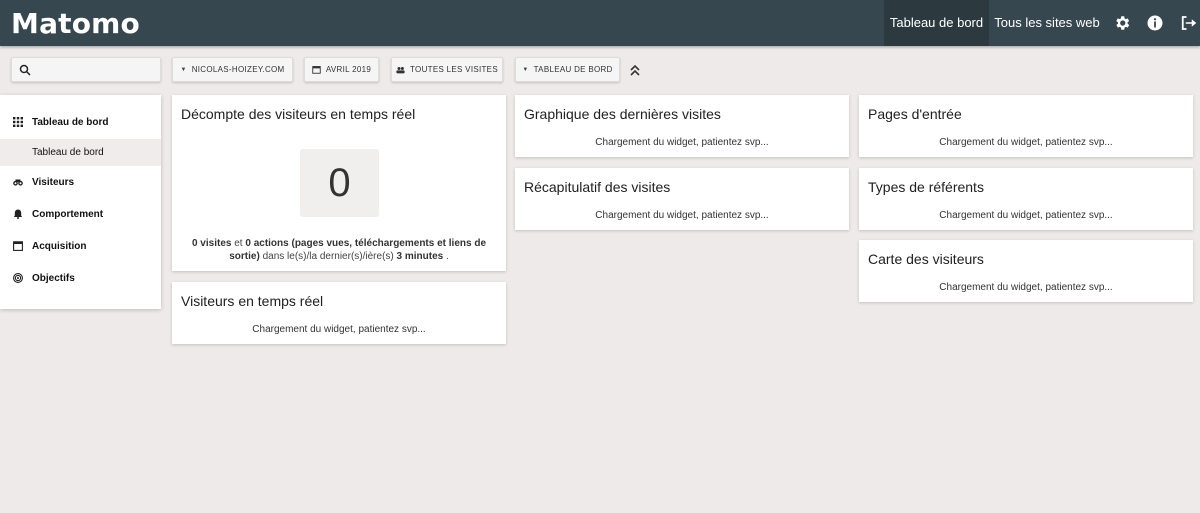 The image size is (1200, 513). I want to click on segment-selector-button: TOUTES LES VISITES, so click(447, 69).